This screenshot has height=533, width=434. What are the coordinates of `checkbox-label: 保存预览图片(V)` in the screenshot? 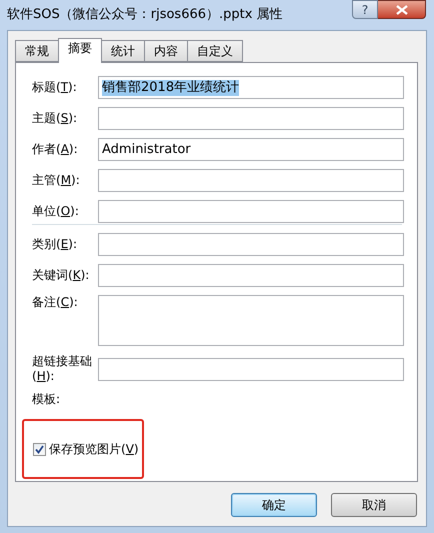 It's located at (94, 449).